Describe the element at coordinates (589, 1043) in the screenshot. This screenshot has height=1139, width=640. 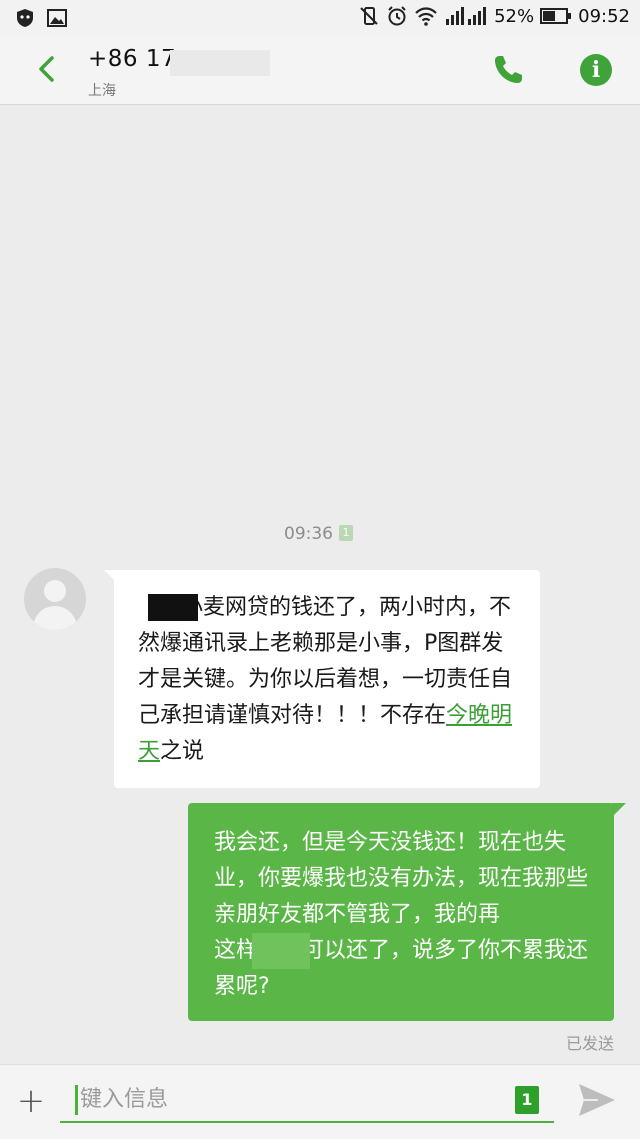
I see `message-status: 已发送` at that location.